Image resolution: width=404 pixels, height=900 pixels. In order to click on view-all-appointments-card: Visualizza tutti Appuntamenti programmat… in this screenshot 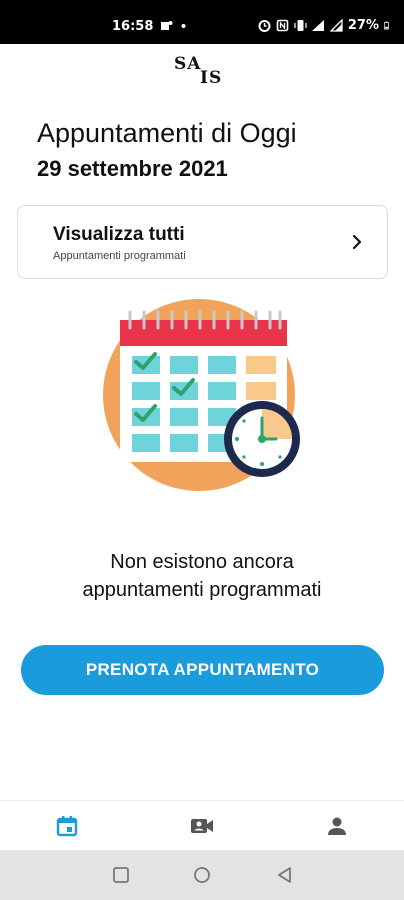, I will do `click(202, 242)`.